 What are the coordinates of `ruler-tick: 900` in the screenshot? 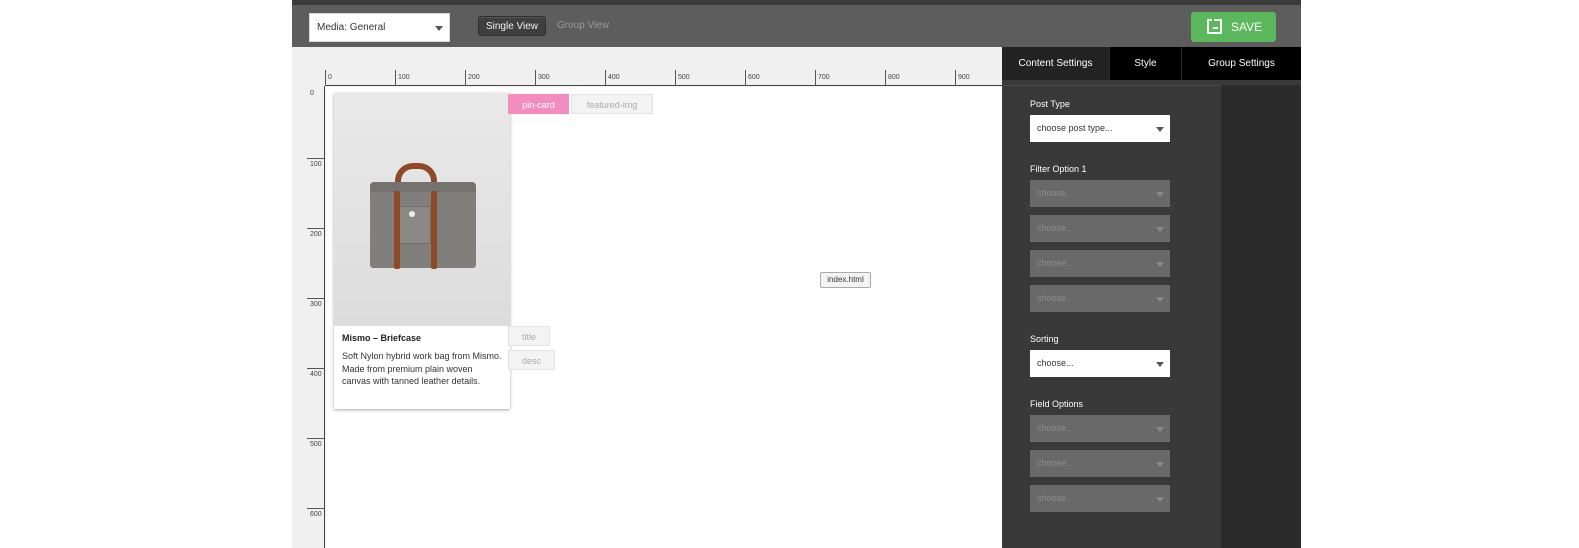 It's located at (962, 78).